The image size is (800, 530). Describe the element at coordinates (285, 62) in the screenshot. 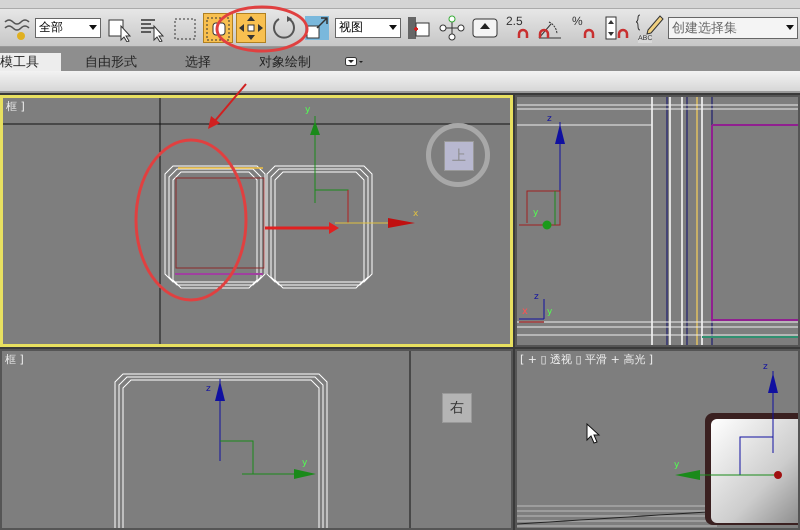

I see `ribbon-tab: 对象绘制` at that location.